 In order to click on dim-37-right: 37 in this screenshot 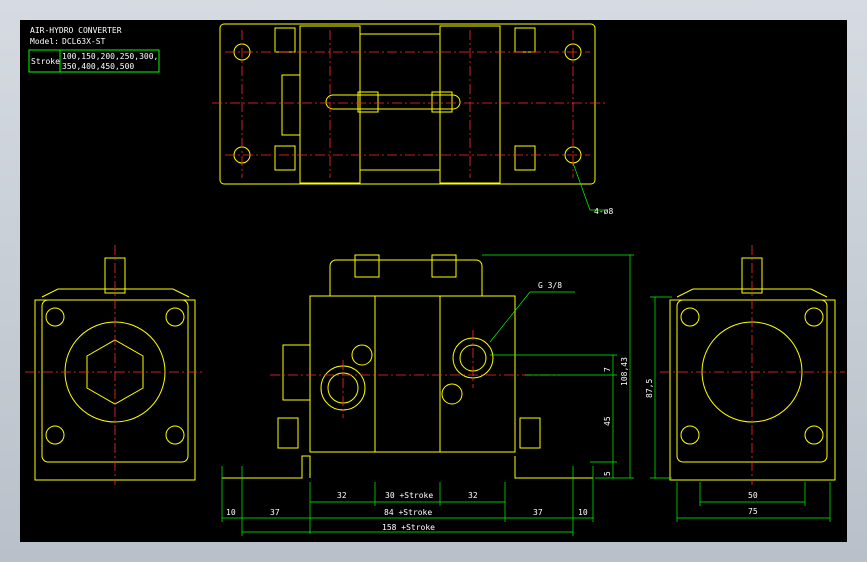, I will do `click(538, 512)`.